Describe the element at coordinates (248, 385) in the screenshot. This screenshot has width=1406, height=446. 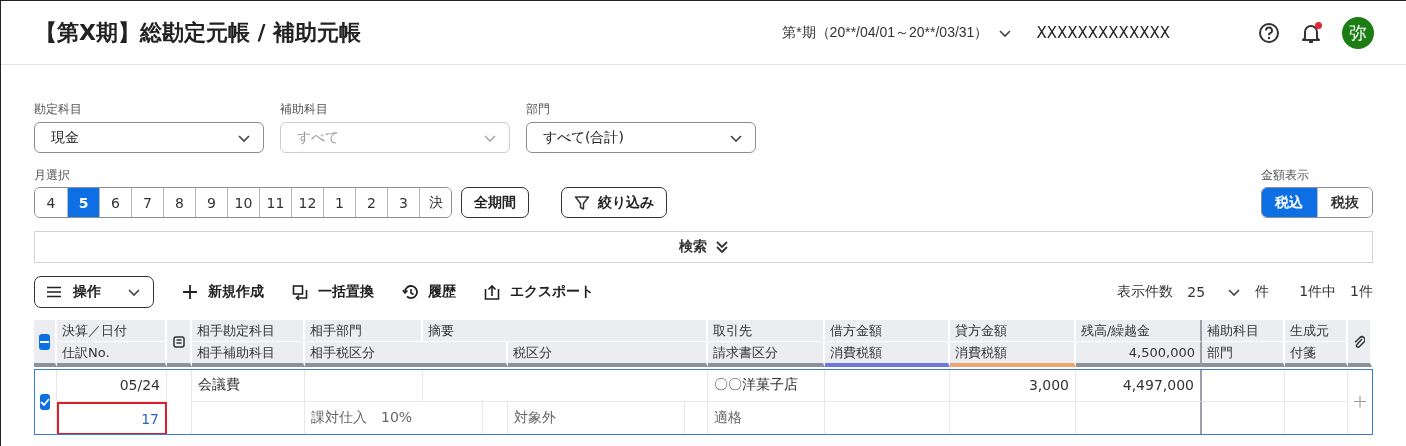
I see `table-cell: 会議費` at that location.